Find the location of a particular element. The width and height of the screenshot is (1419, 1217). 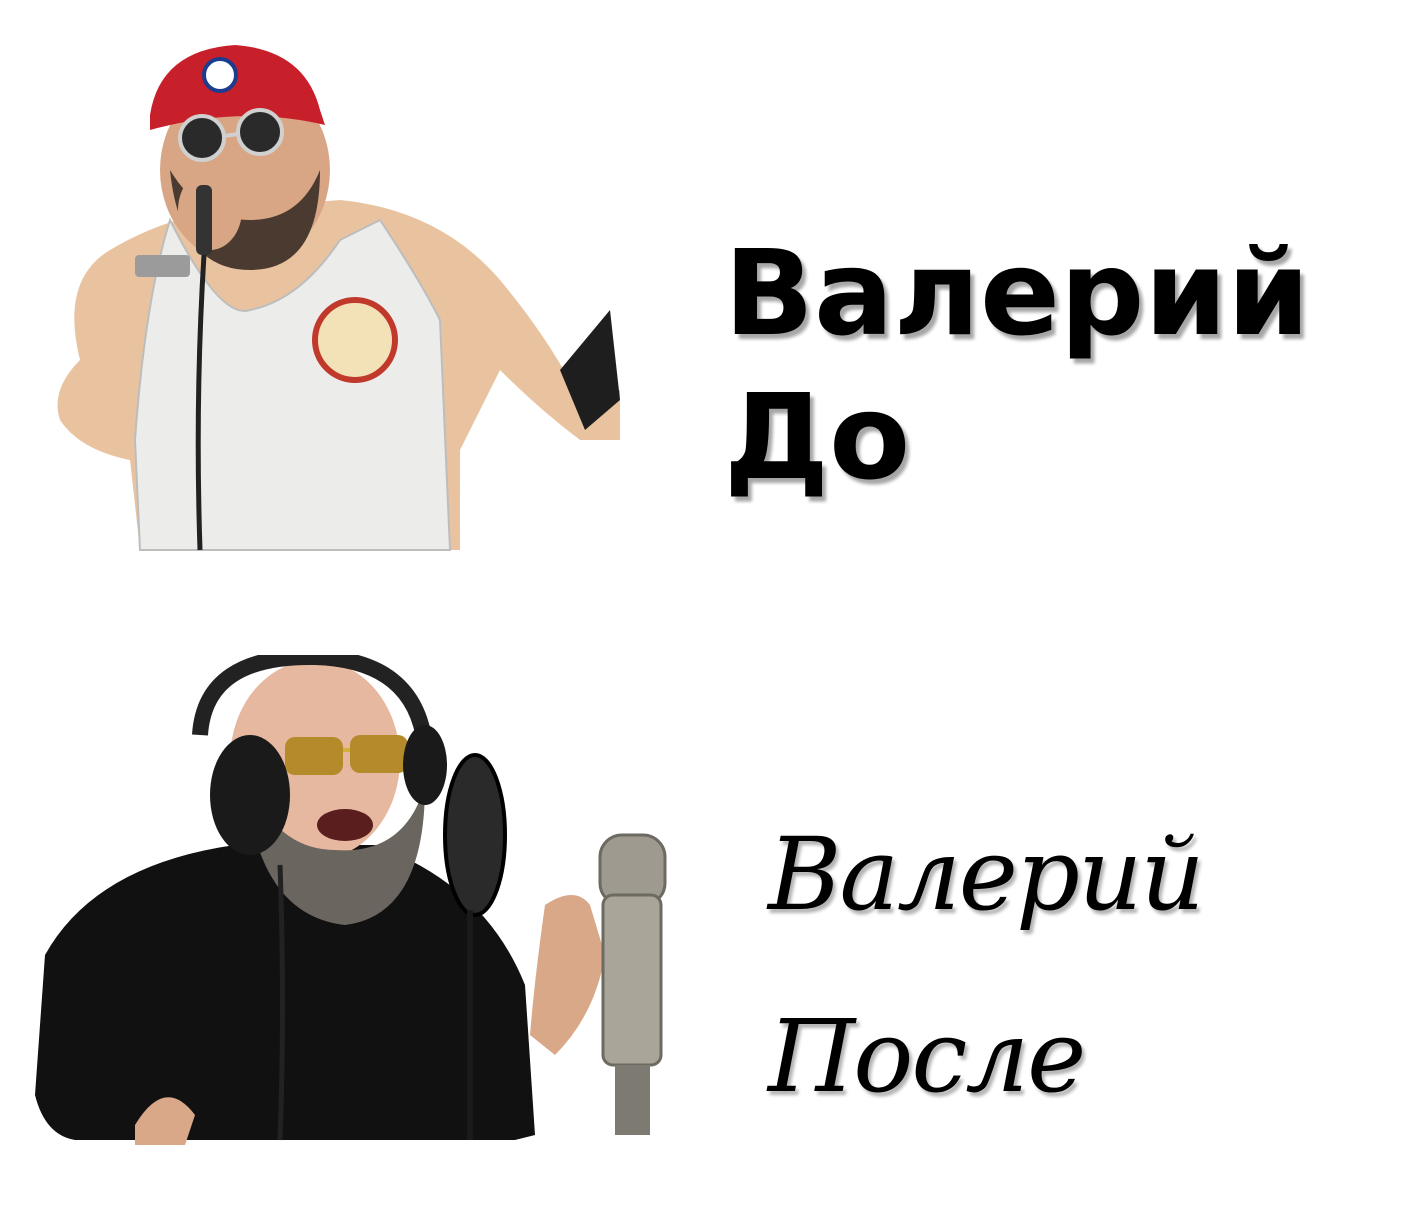

before-caption-line2: До is located at coordinates (817, 437).